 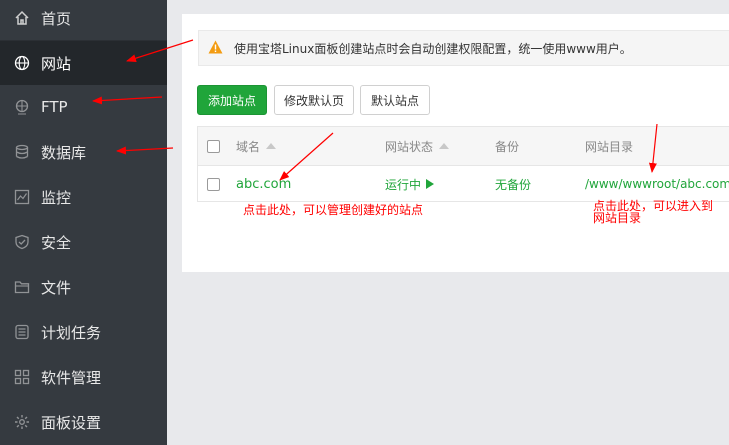 I want to click on annotation-manage-site: 点击此处，可以管理创建好的站点, so click(x=333, y=210).